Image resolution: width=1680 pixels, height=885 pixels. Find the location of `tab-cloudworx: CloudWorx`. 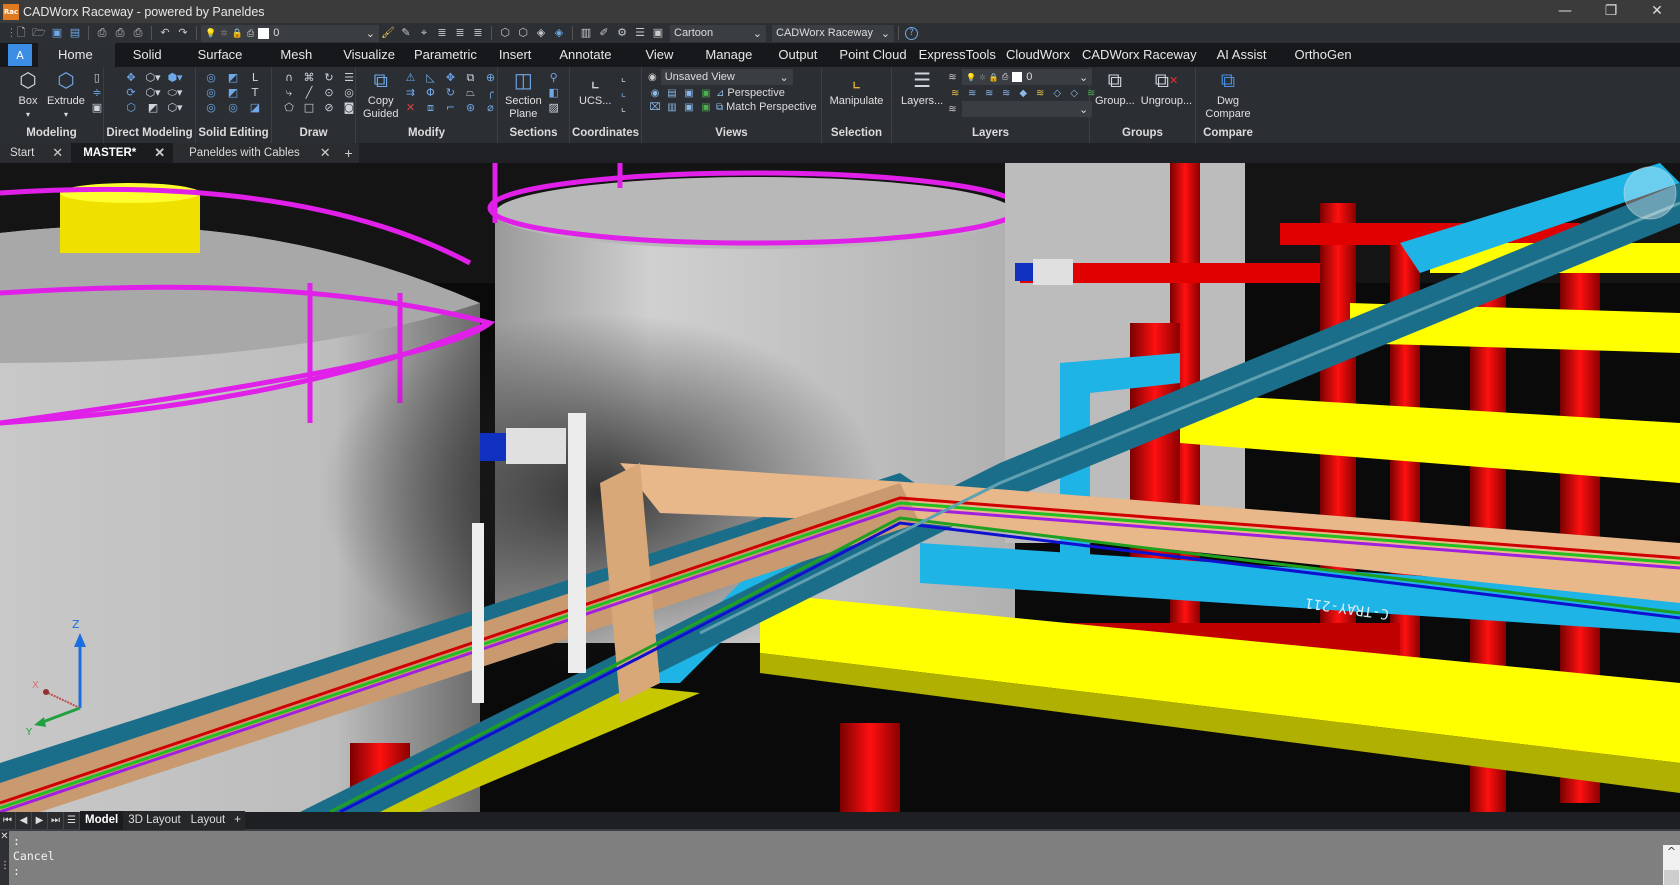

tab-cloudworx: CloudWorx is located at coordinates (1038, 55).